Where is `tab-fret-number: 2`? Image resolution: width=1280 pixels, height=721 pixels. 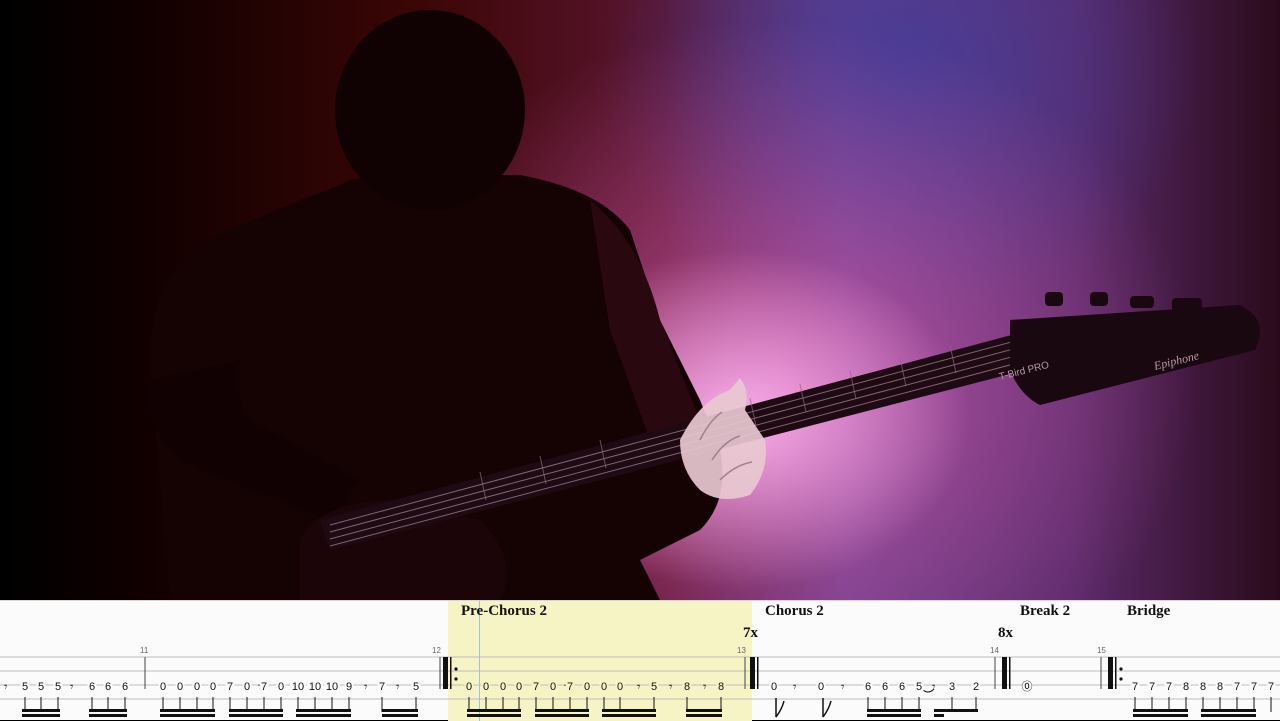 tab-fret-number: 2 is located at coordinates (976, 687).